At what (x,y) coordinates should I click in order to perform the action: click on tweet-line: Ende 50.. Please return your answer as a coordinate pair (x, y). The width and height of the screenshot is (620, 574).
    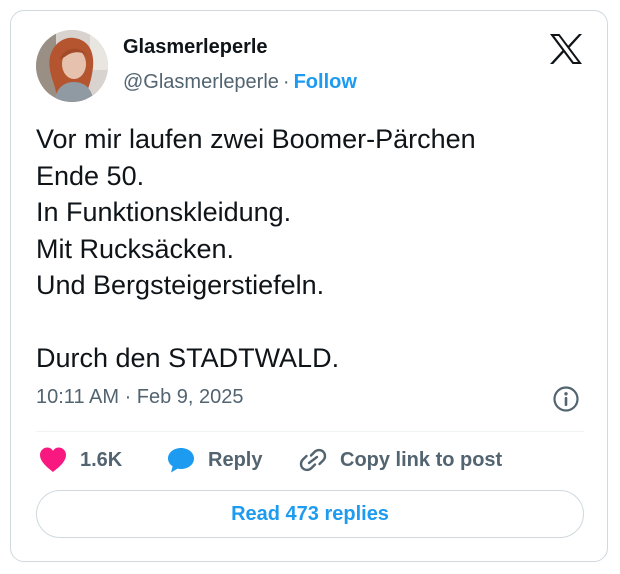
    Looking at the image, I should click on (90, 175).